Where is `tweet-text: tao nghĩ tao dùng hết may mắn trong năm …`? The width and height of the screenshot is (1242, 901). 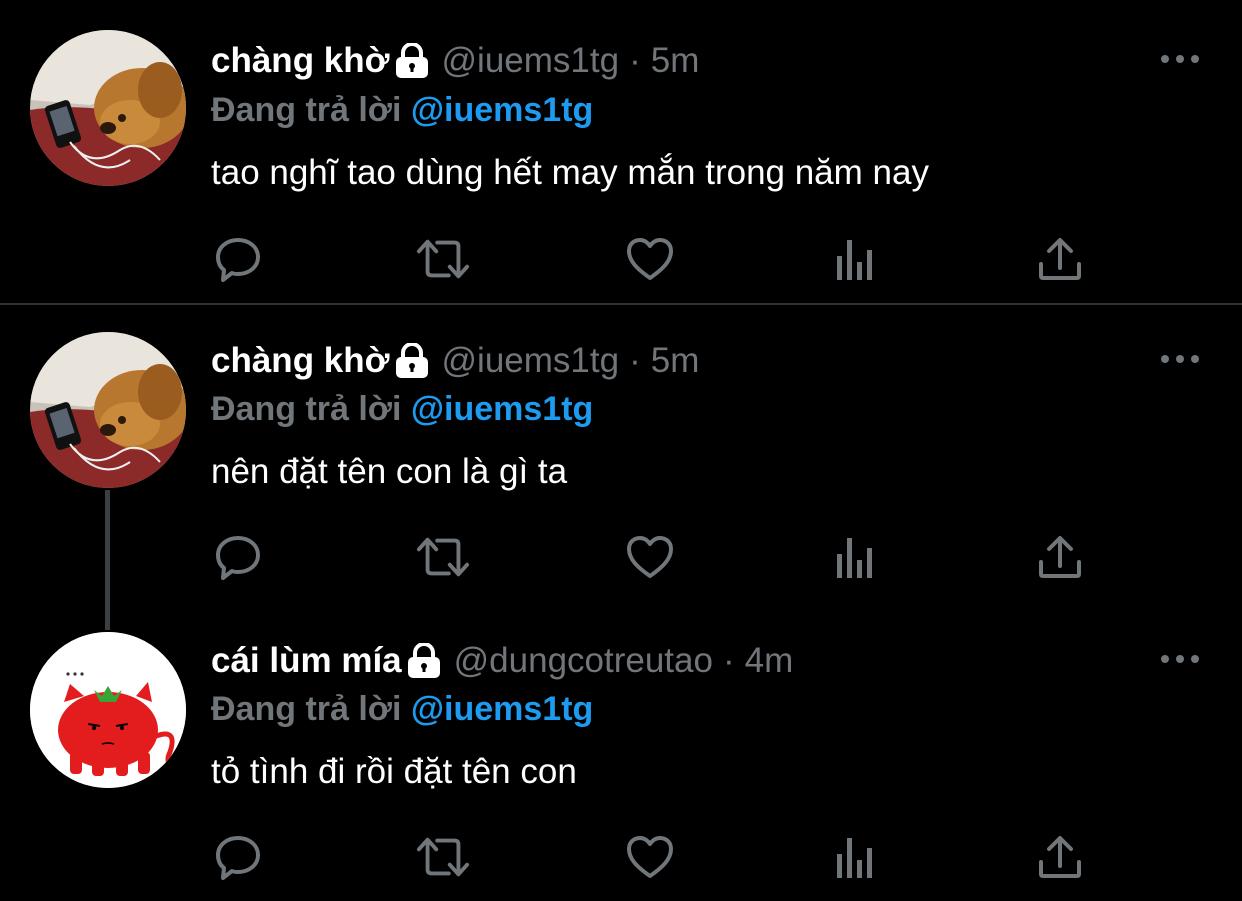 tweet-text: tao nghĩ tao dùng hết may mắn trong năm … is located at coordinates (570, 172).